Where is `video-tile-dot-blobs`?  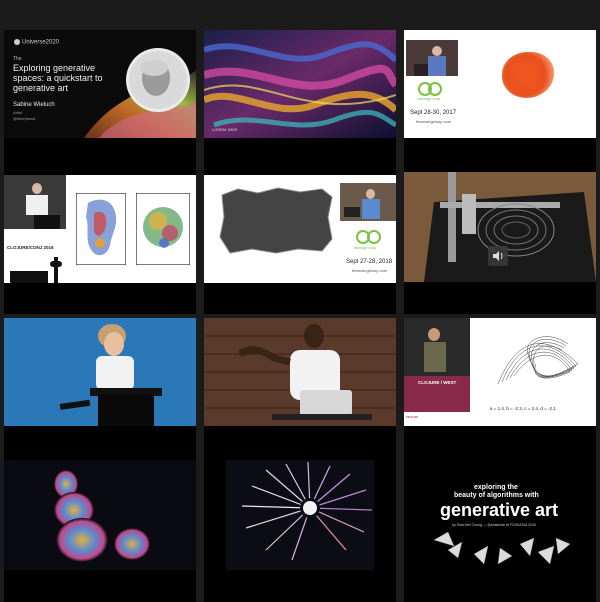
video-tile-dot-blobs is located at coordinates (100, 531).